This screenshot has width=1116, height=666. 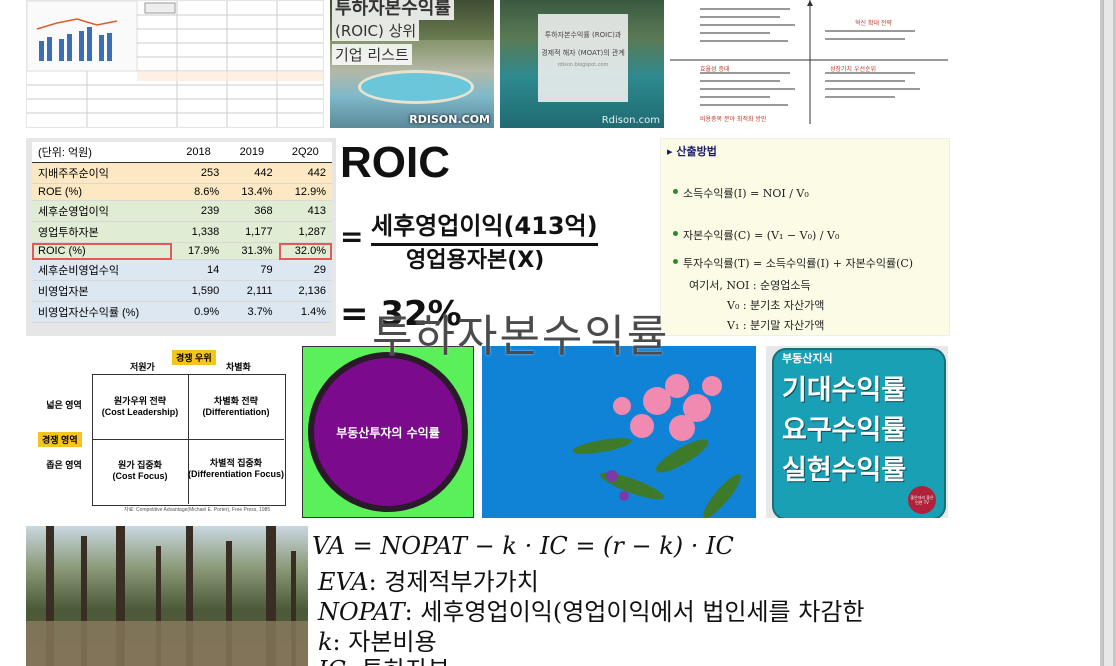 What do you see at coordinates (750, 285) in the screenshot?
I see `where-1: 여기서, NOI : 순영업소득` at bounding box center [750, 285].